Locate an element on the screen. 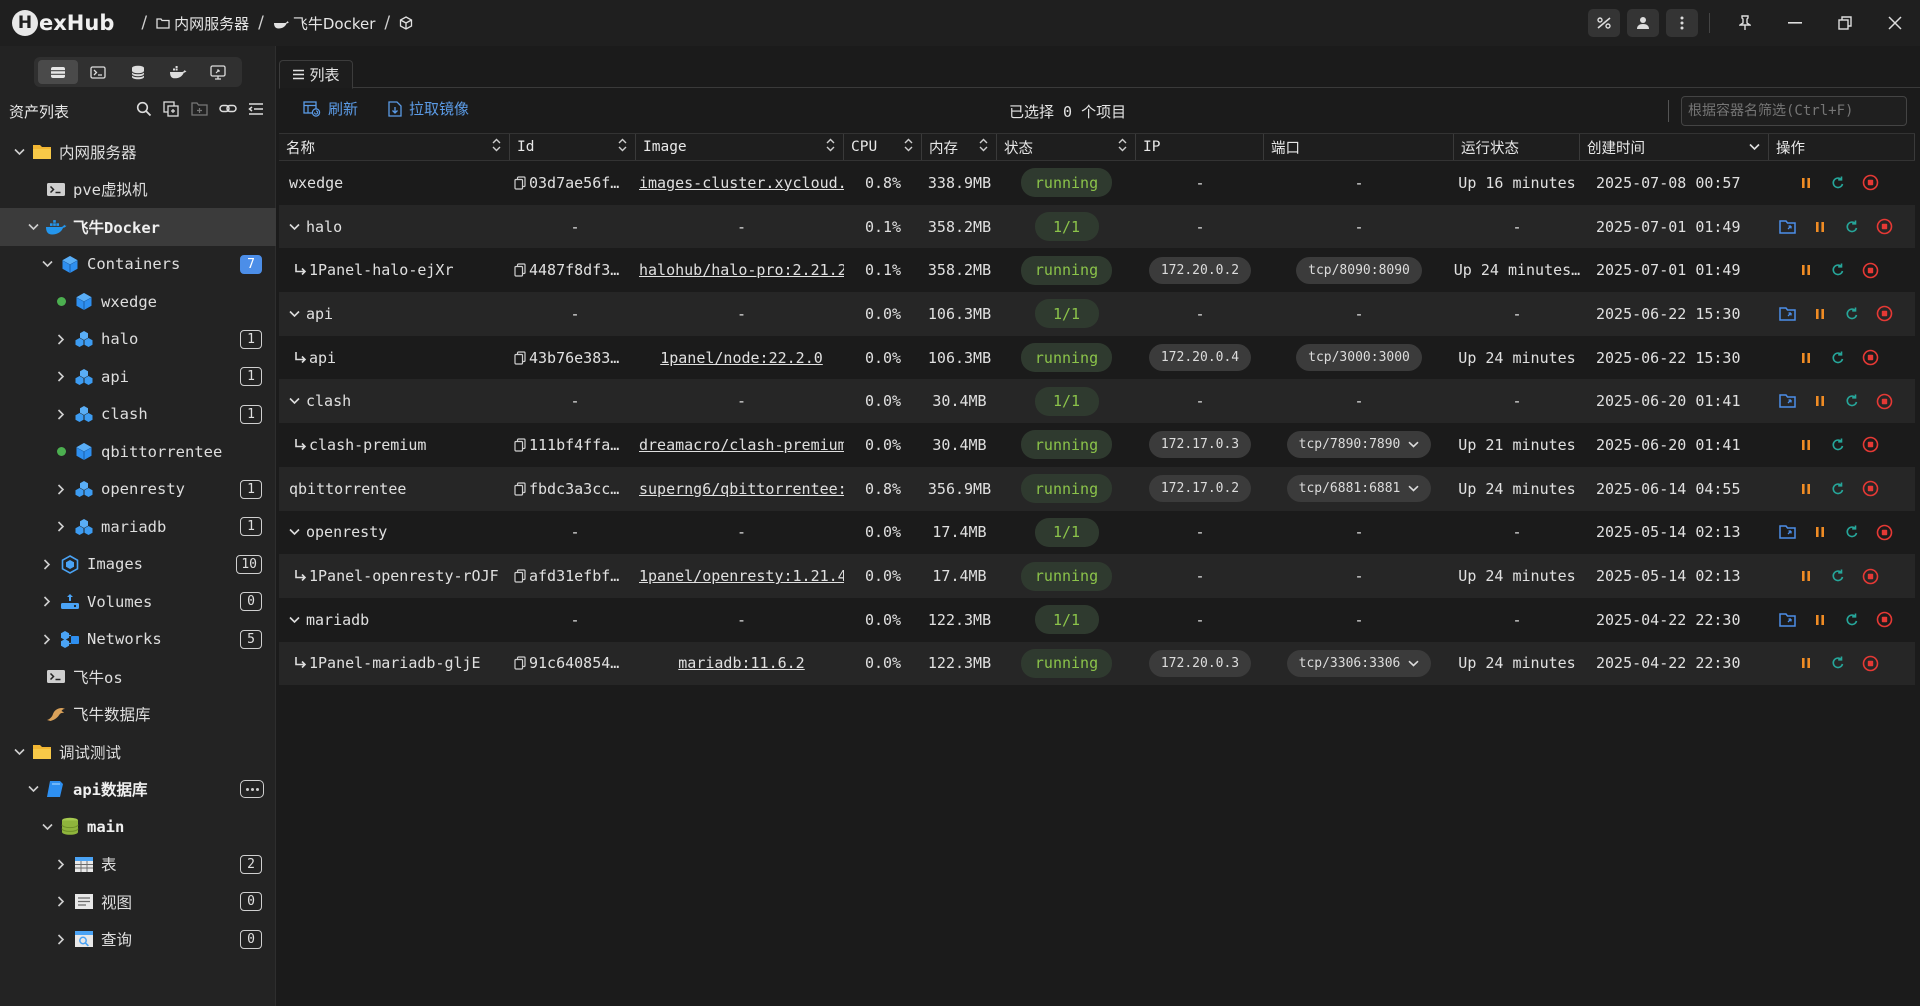  port-dropdown: tcp/3306:3306 is located at coordinates (1359, 663).